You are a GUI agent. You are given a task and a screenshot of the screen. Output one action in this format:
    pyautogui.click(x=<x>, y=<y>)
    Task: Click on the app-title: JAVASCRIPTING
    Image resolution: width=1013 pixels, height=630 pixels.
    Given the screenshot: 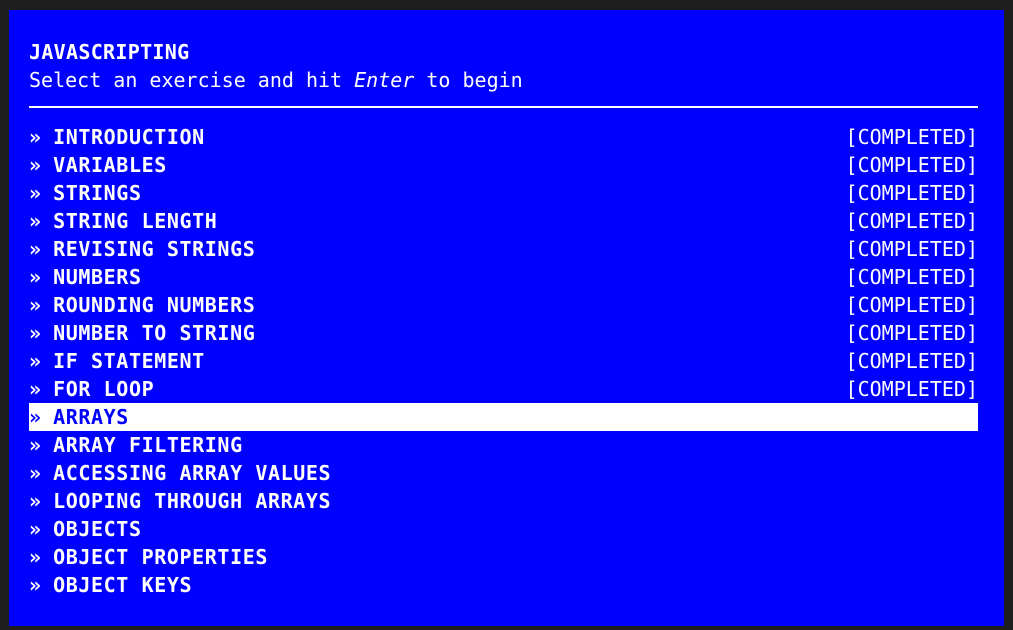 What is the action you would take?
    pyautogui.click(x=109, y=52)
    